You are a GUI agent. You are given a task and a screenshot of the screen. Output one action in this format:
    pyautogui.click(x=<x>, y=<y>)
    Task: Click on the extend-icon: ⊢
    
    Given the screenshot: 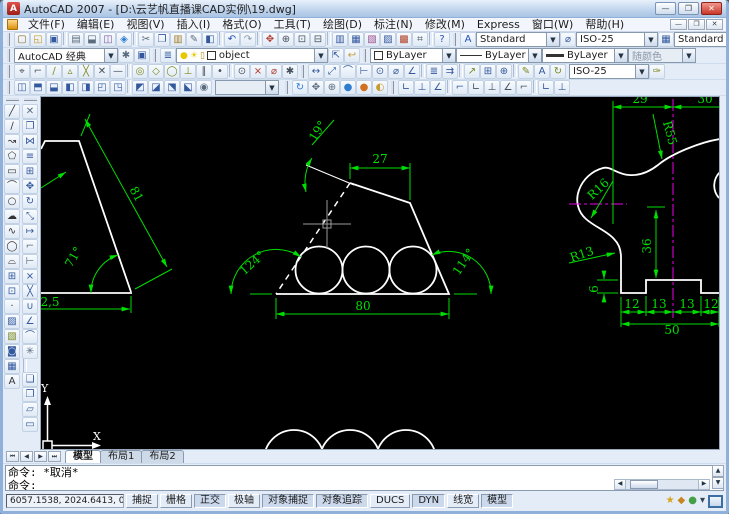 What is the action you would take?
    pyautogui.click(x=30, y=261)
    